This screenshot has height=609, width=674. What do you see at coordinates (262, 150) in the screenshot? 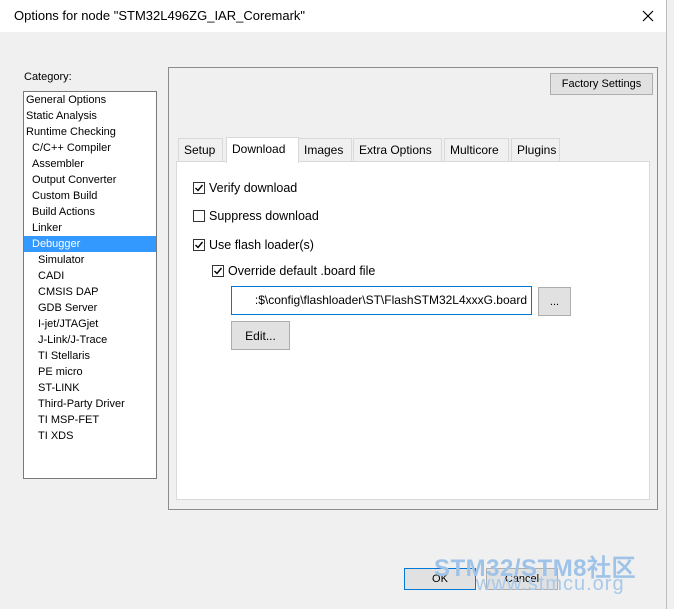
I see `tab-download: Download` at bounding box center [262, 150].